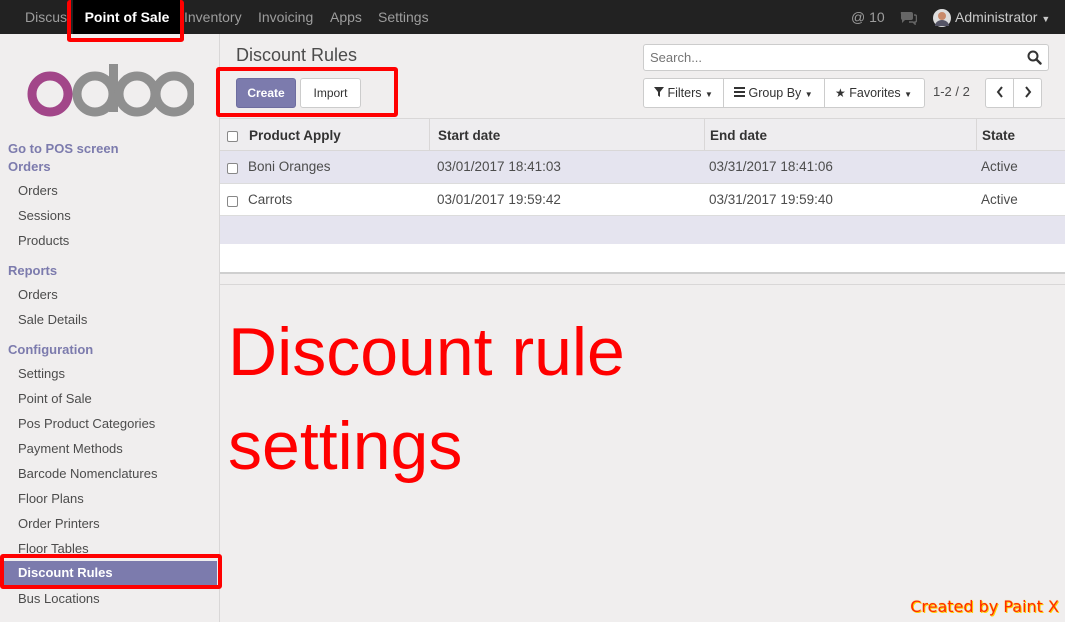  What do you see at coordinates (111, 93) in the screenshot?
I see `odoo-logo` at bounding box center [111, 93].